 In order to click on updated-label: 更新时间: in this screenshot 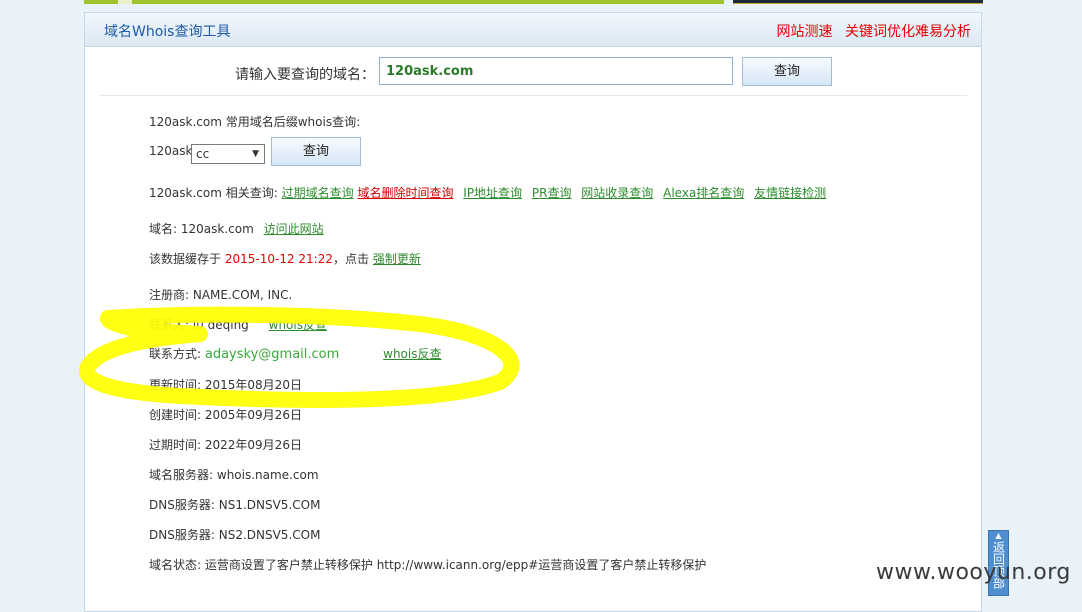, I will do `click(175, 385)`.